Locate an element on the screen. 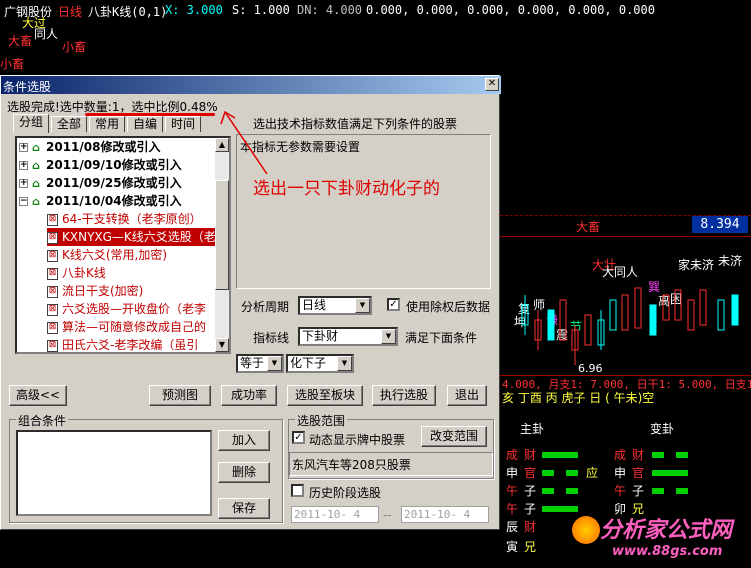  annotation-text: 选出一只下卦财动化子的 is located at coordinates (346, 189).